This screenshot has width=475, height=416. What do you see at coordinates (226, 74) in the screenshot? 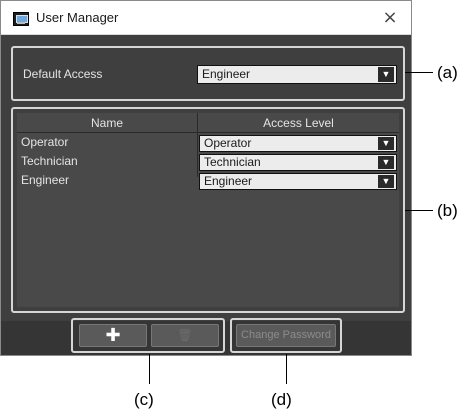
I see `default-access-value: Engineer` at bounding box center [226, 74].